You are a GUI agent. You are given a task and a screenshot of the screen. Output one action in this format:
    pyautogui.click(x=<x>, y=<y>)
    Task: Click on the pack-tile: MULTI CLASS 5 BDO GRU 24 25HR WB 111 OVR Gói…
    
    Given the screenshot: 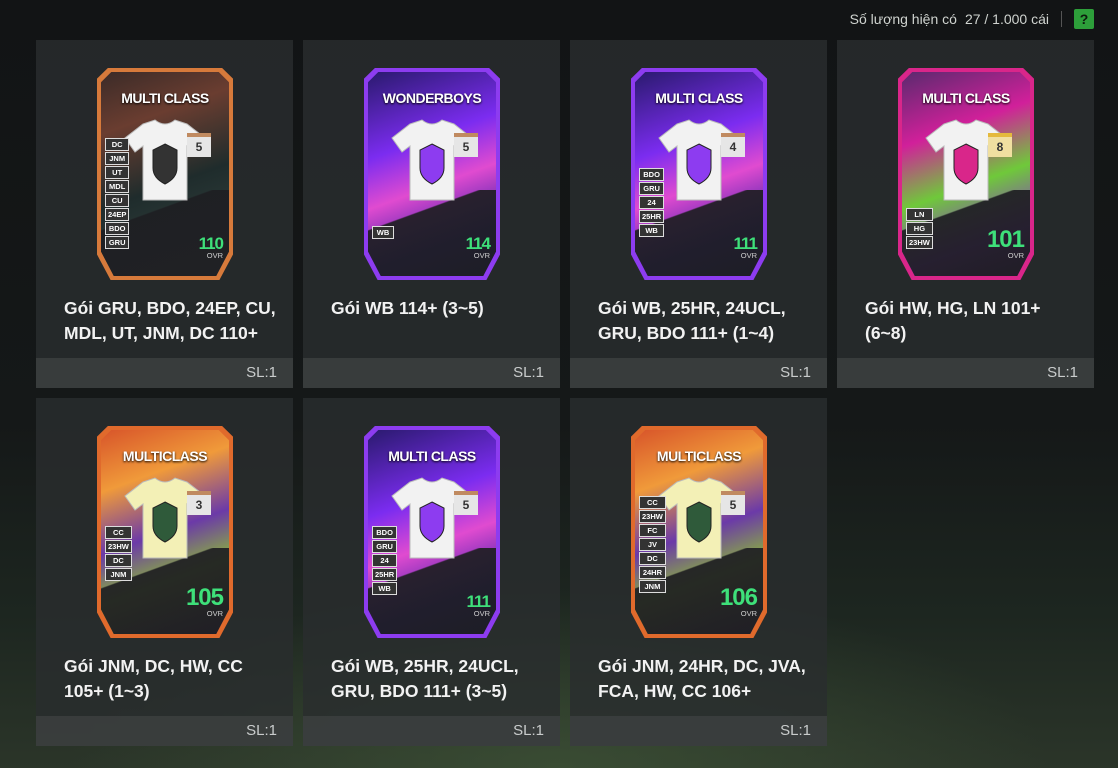 What is the action you would take?
    pyautogui.click(x=431, y=572)
    